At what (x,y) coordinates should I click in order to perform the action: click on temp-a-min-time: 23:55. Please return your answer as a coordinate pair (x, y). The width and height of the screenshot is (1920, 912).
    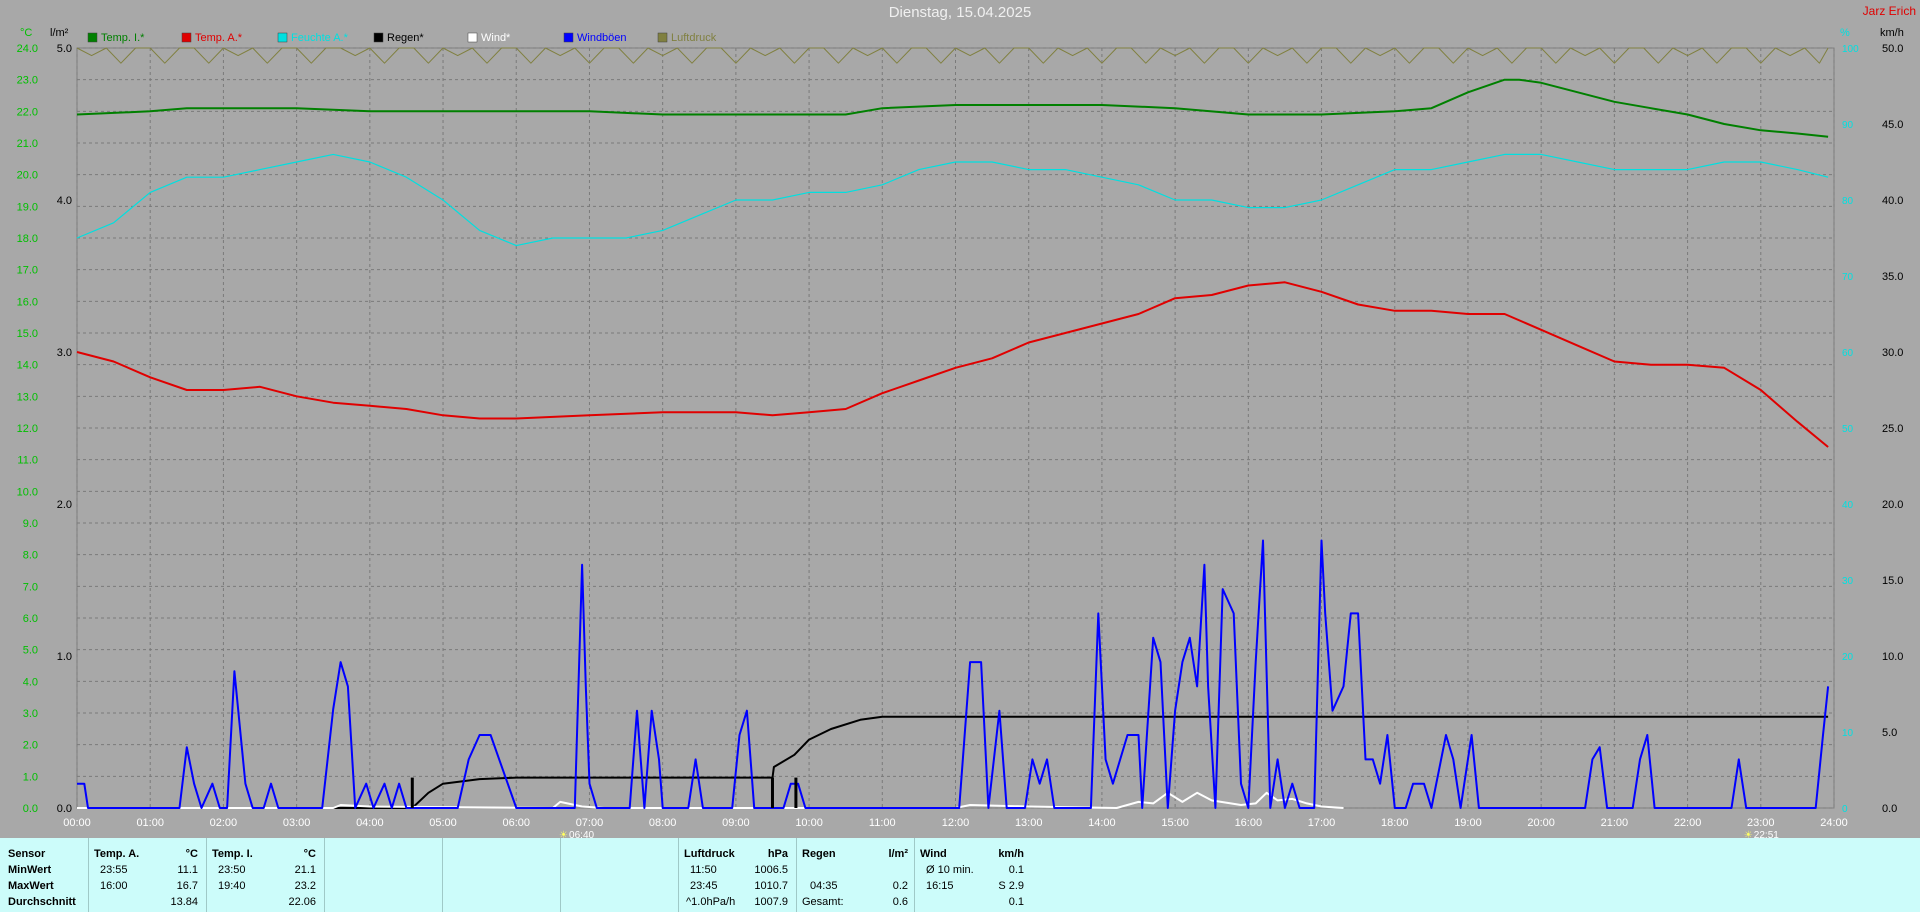
    Looking at the image, I should click on (114, 870).